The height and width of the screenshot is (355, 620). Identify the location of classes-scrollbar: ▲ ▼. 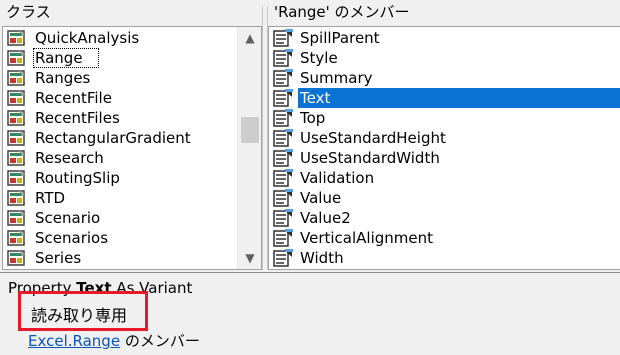
(249, 148).